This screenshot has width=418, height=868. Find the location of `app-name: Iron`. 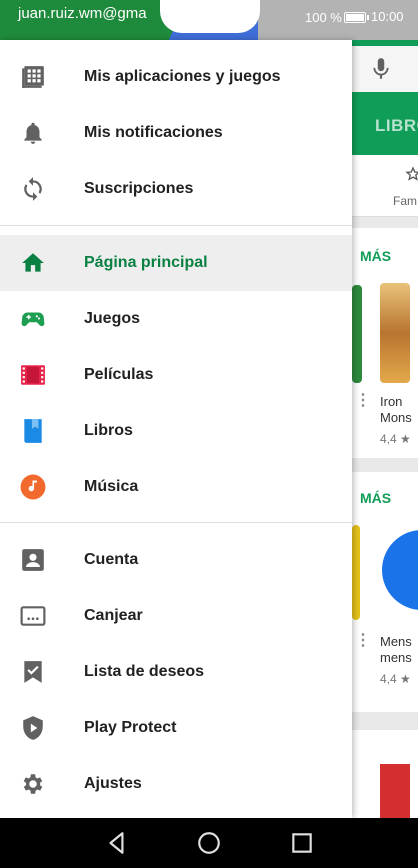

app-name: Iron is located at coordinates (391, 401).